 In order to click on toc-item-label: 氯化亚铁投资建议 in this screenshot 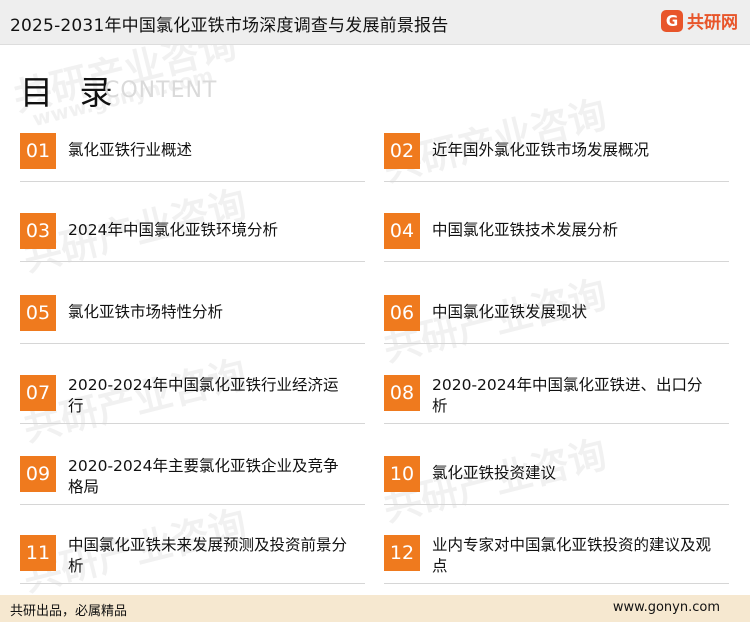, I will do `click(494, 473)`.